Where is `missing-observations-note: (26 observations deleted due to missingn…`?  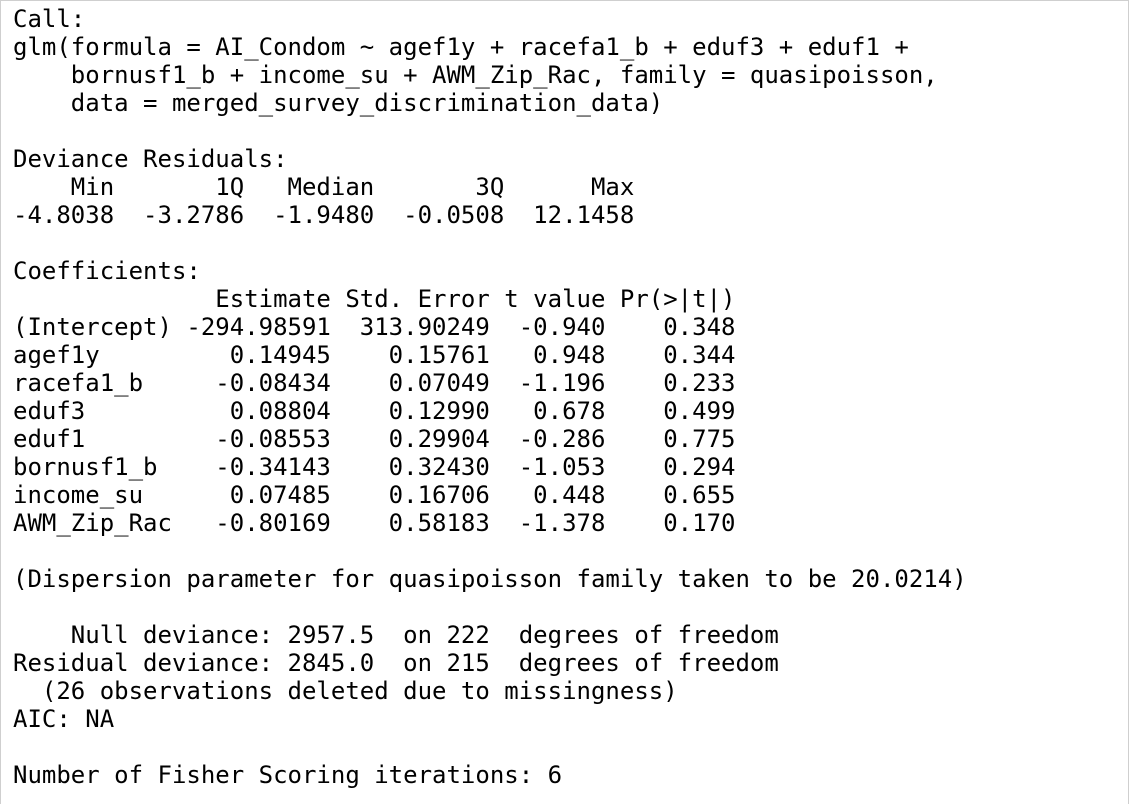 missing-observations-note: (26 observations deleted due to missingn… is located at coordinates (345, 691).